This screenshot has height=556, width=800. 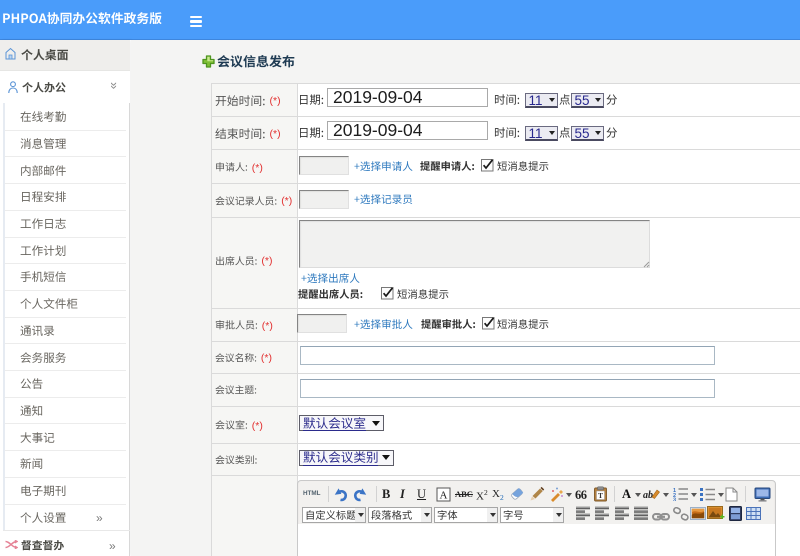 What do you see at coordinates (648, 495) in the screenshot?
I see `svg-text: ab` at bounding box center [648, 495].